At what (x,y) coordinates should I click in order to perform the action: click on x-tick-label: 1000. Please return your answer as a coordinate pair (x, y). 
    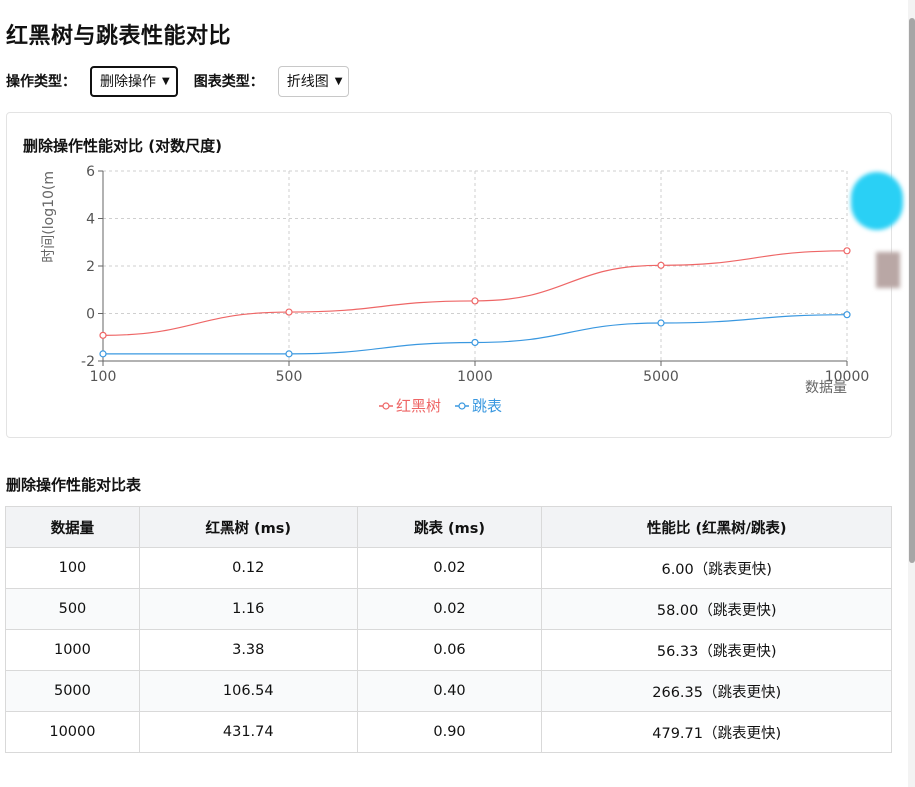
    Looking at the image, I should click on (475, 377).